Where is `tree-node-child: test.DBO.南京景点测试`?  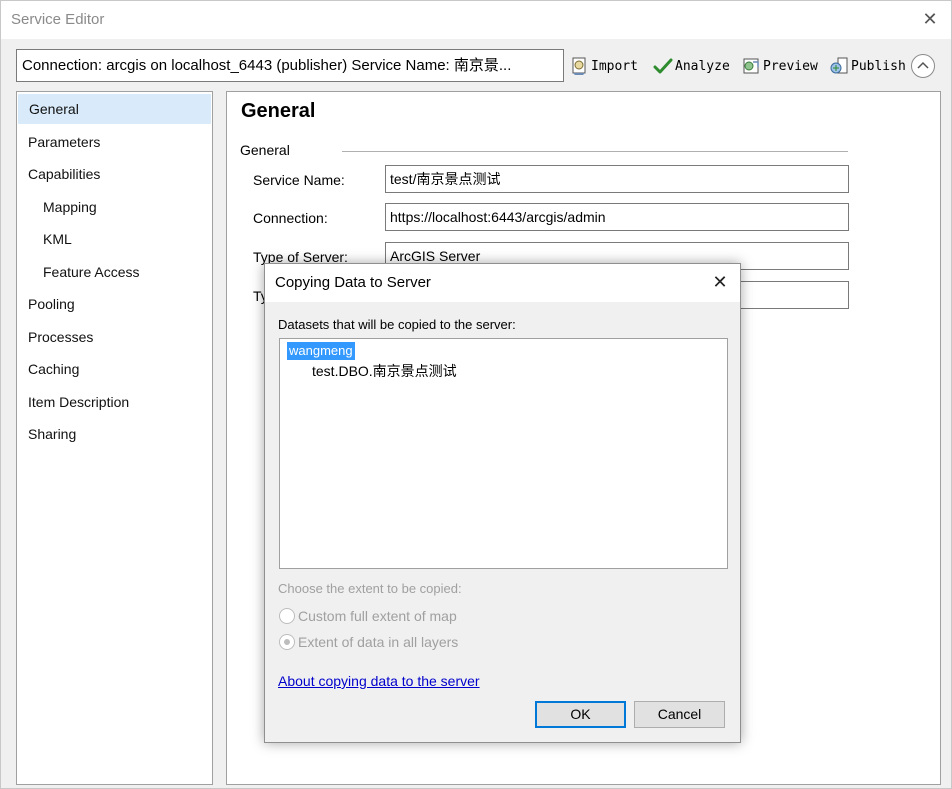 tree-node-child: test.DBO.南京景点测试 is located at coordinates (384, 371).